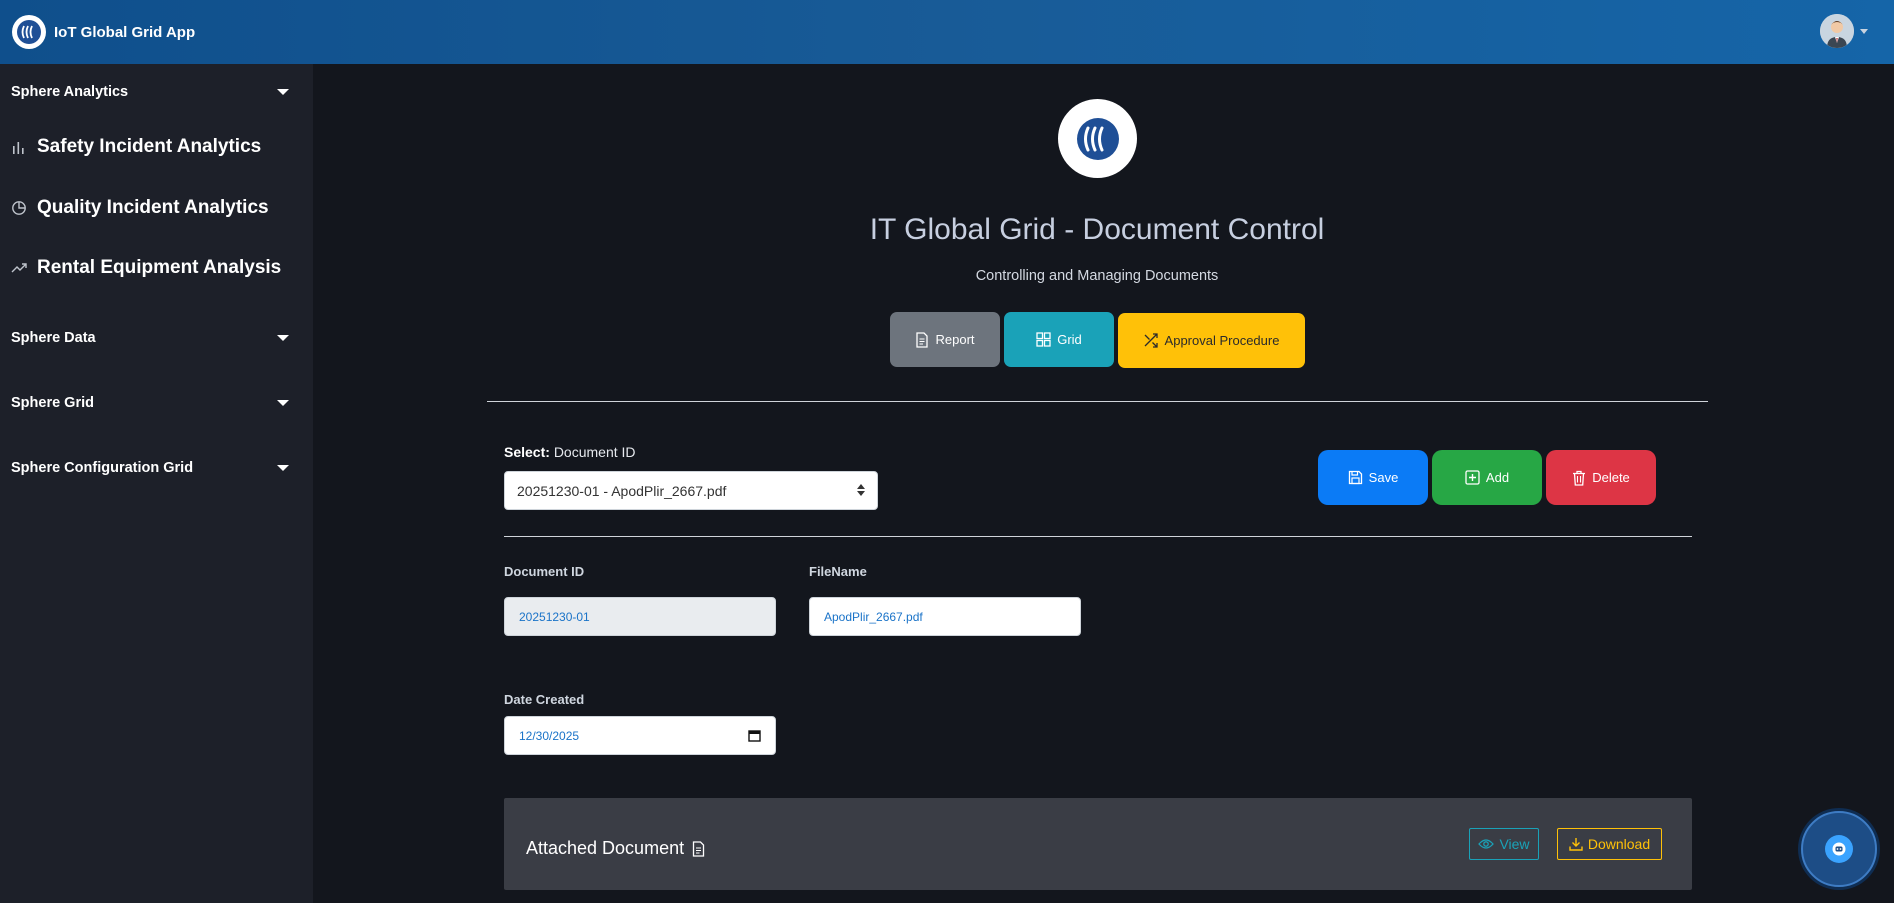  I want to click on user-menu, so click(1844, 31).